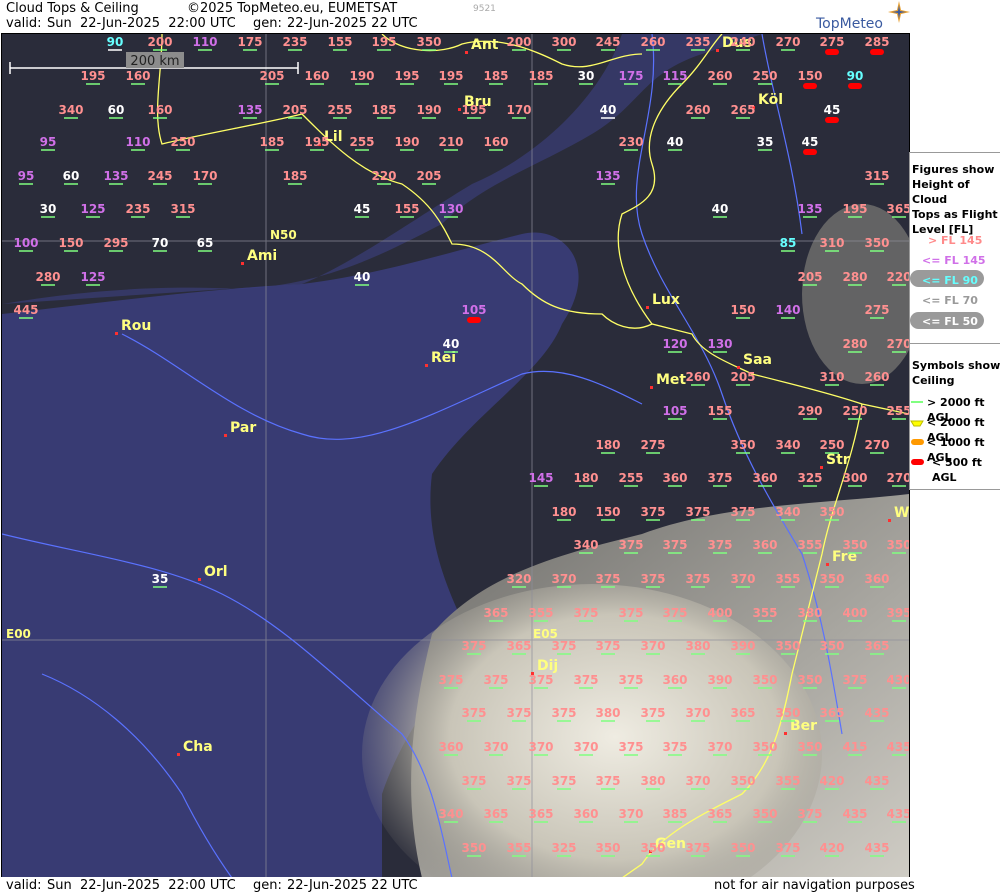 Image resolution: width=1000 pixels, height=893 pixels. What do you see at coordinates (630, 76) in the screenshot?
I see `cloud-top-value: 175` at bounding box center [630, 76].